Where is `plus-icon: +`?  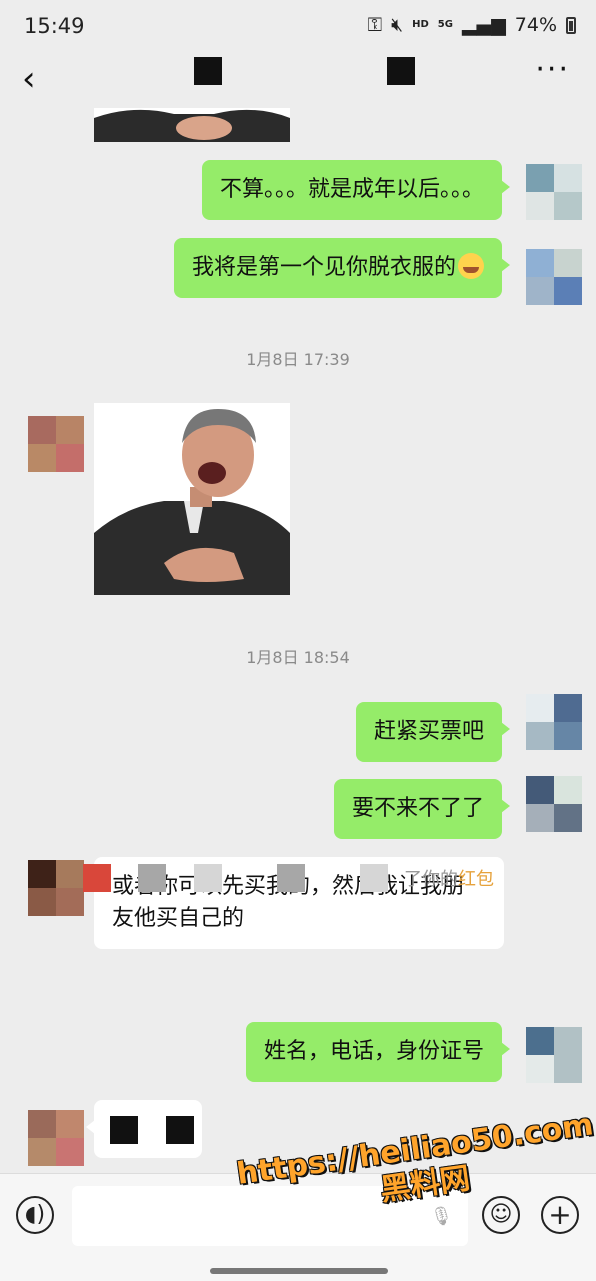
plus-icon: + is located at coordinates (560, 1215).